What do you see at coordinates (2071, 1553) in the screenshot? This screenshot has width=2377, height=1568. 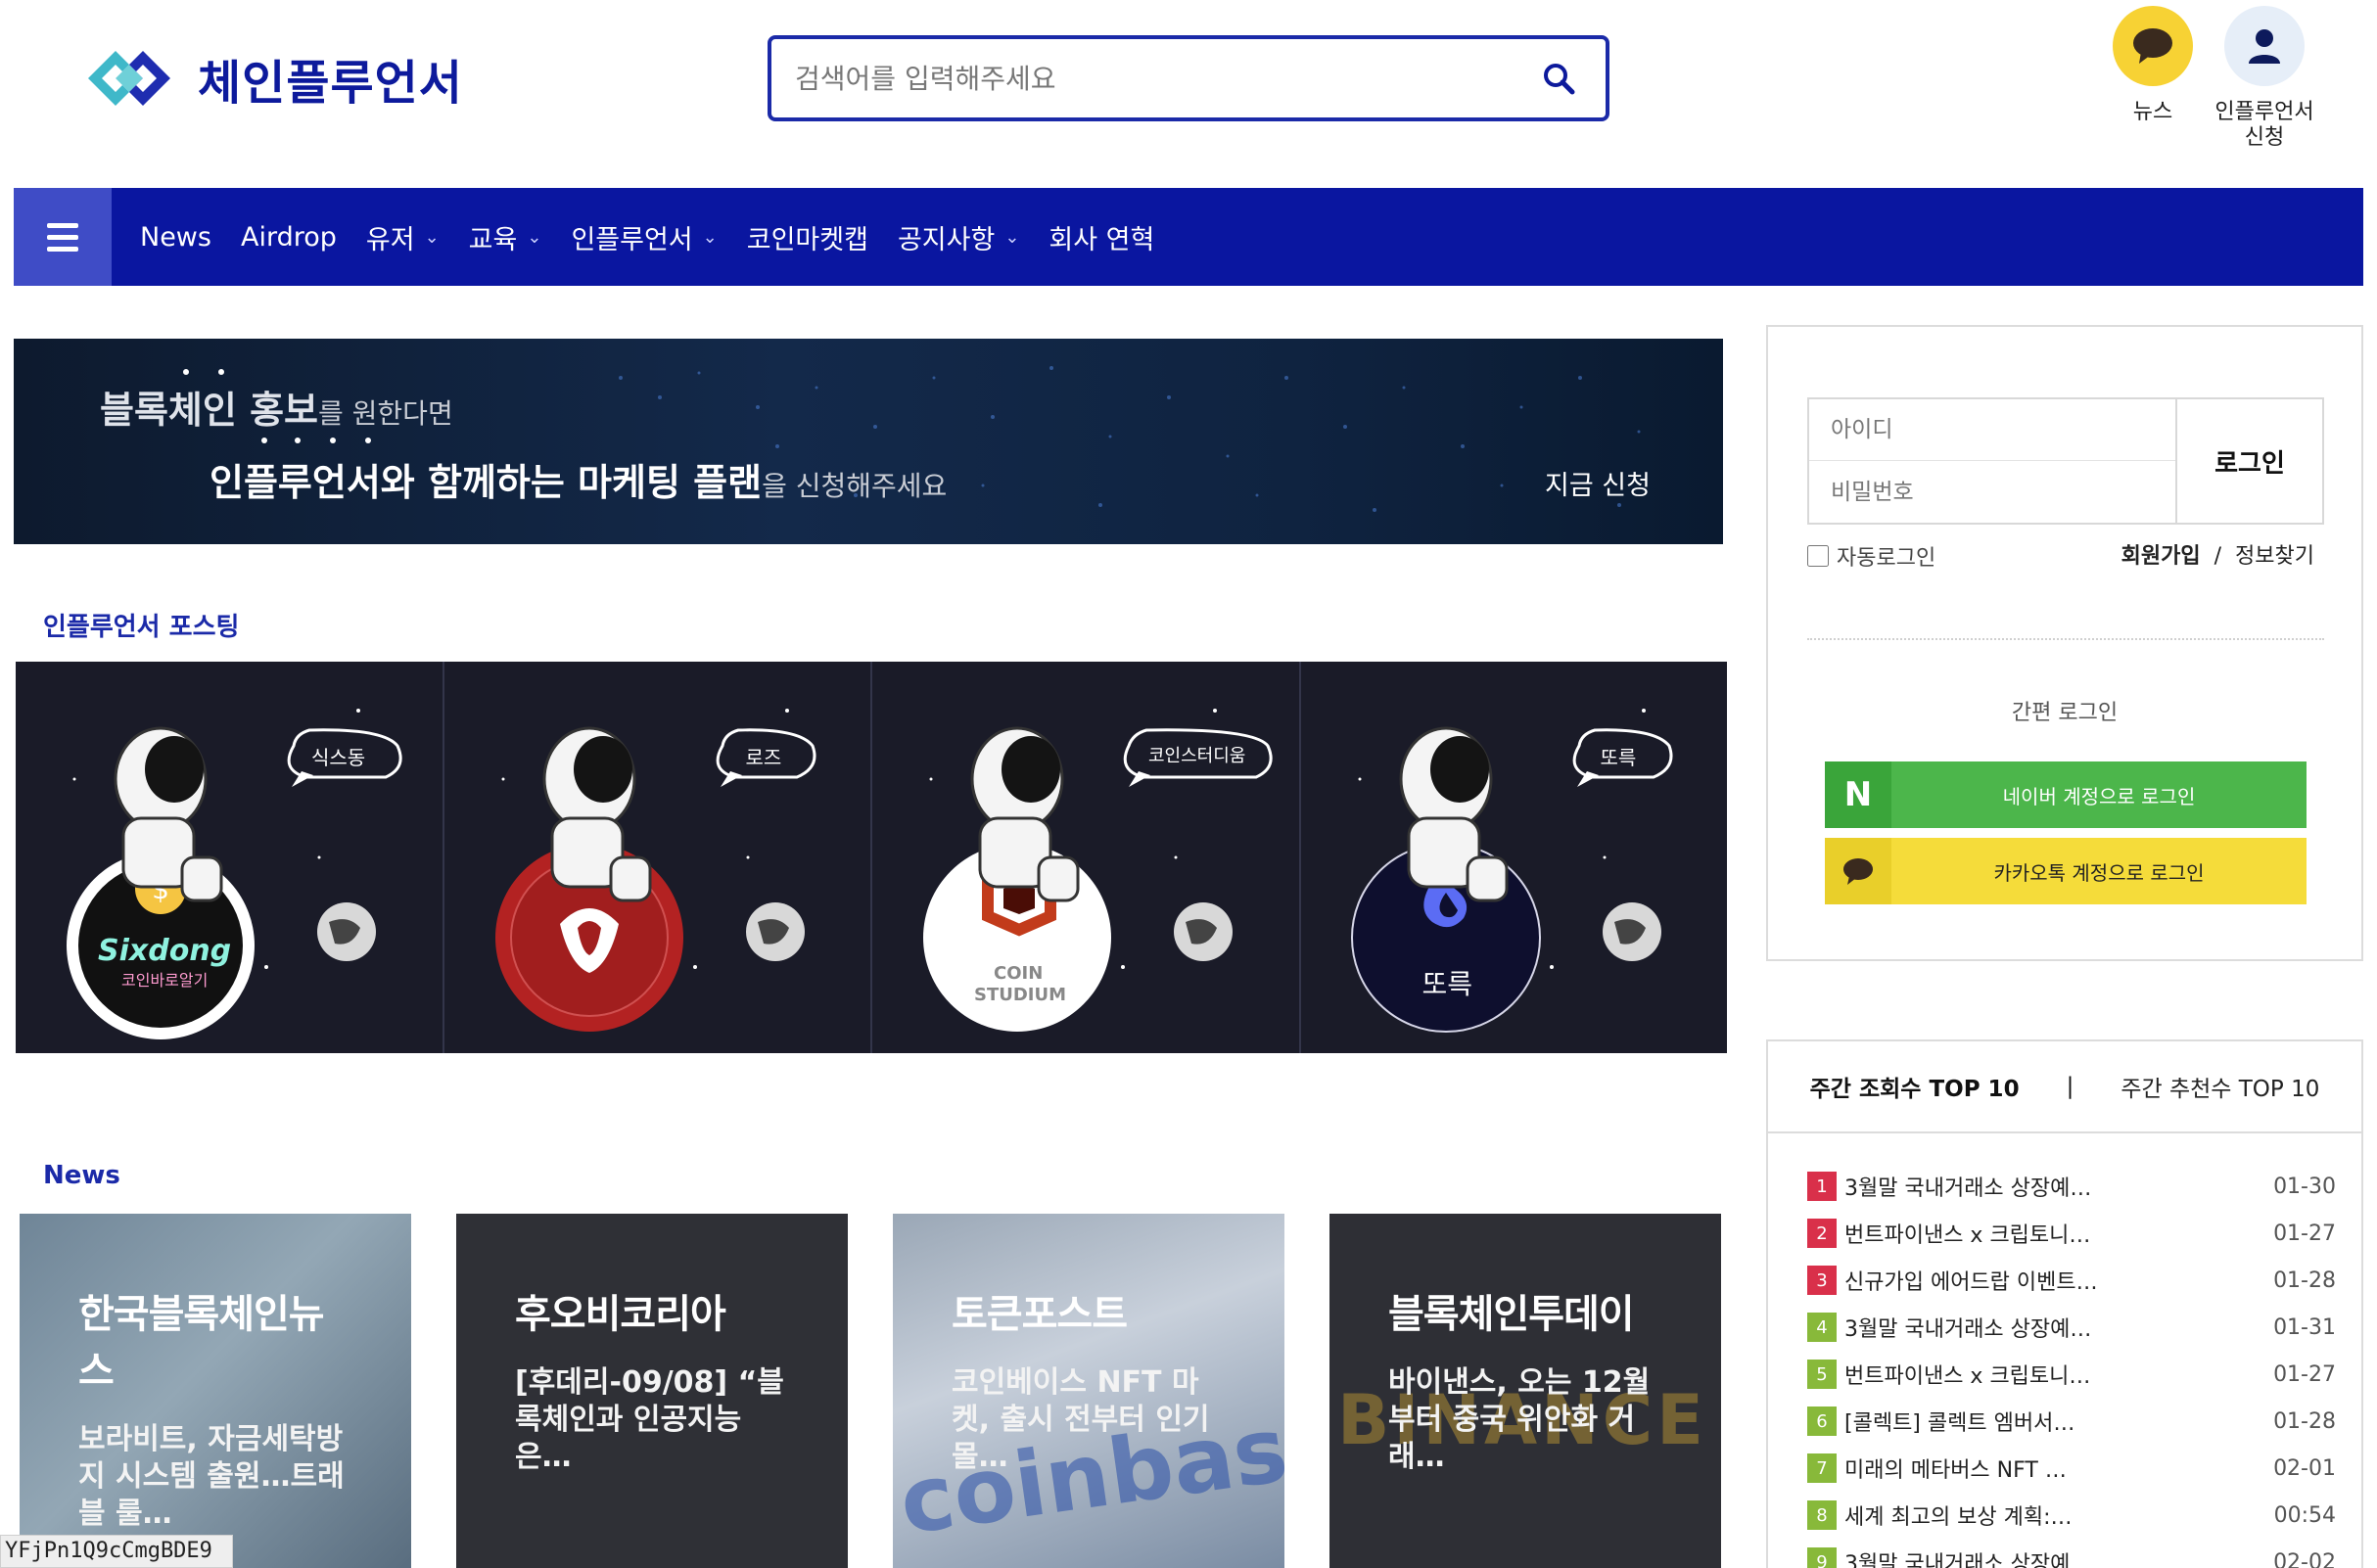 I see `ranking-row: 9 3월말 국내거래소 상장예… 02-02` at bounding box center [2071, 1553].